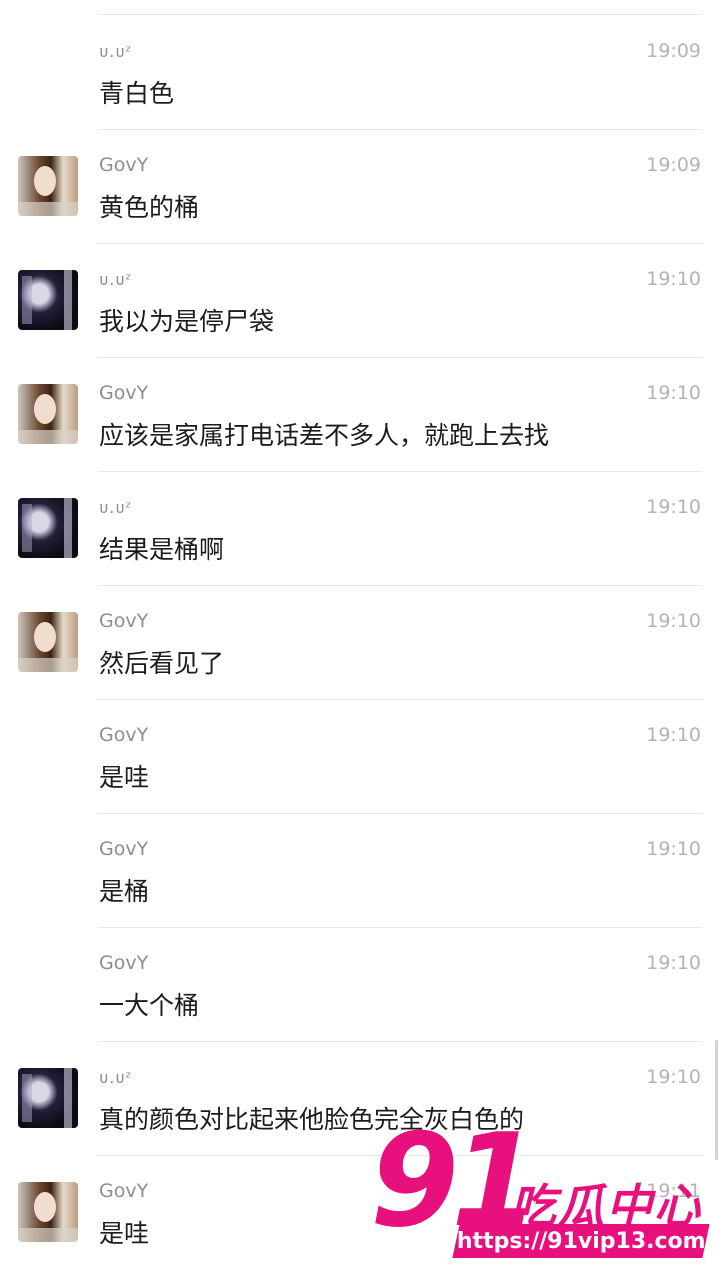  Describe the element at coordinates (162, 549) in the screenshot. I see `message-text: 结果是桶啊` at that location.